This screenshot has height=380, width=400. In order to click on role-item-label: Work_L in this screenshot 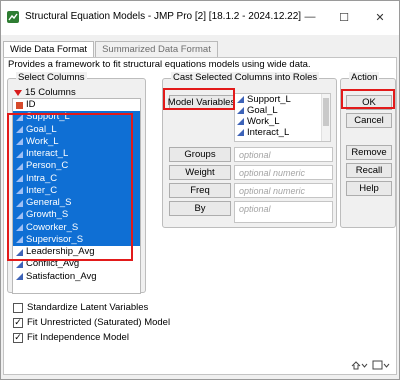, I will do `click(263, 121)`.